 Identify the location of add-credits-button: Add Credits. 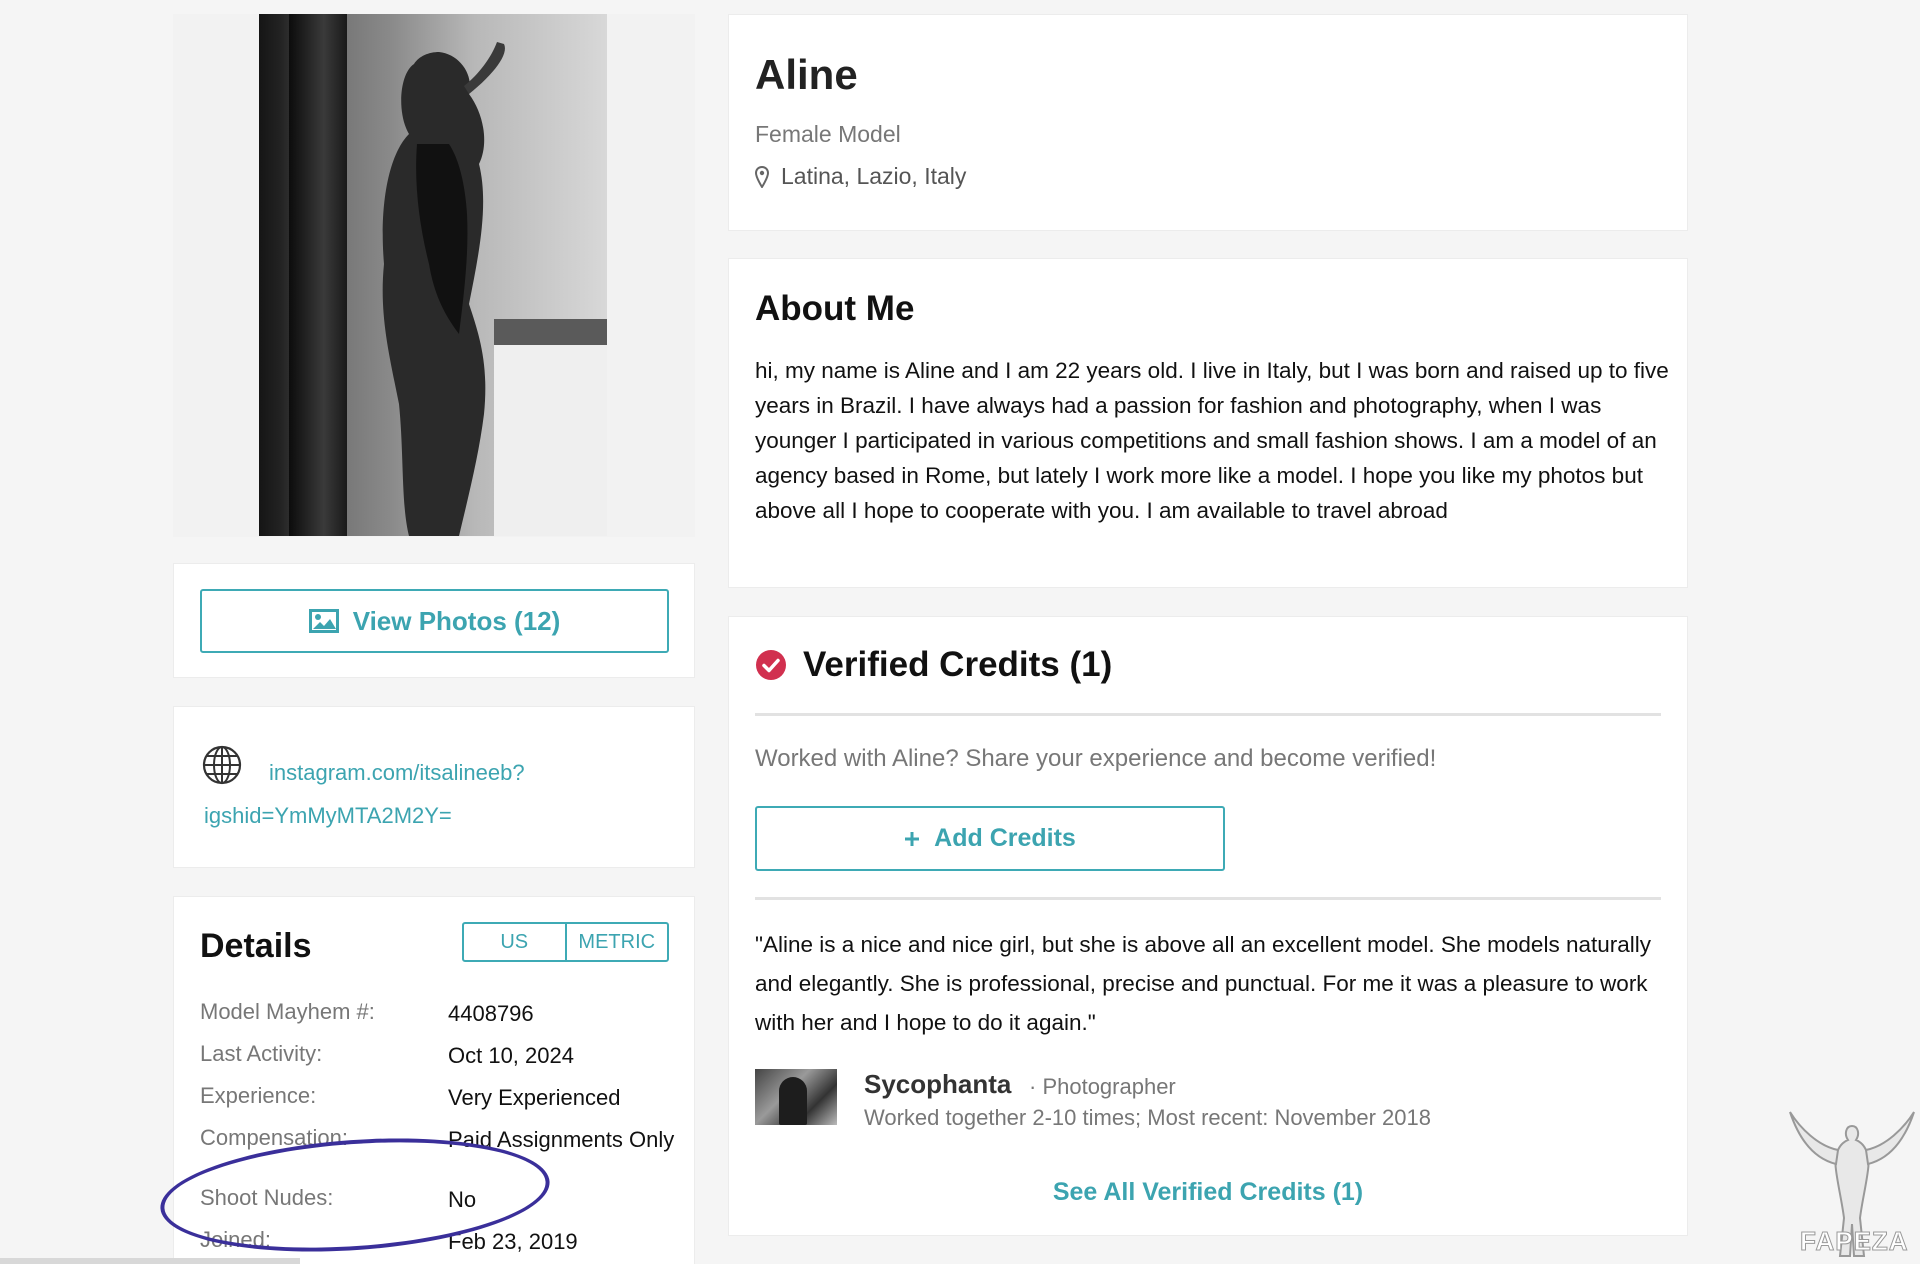
(990, 838).